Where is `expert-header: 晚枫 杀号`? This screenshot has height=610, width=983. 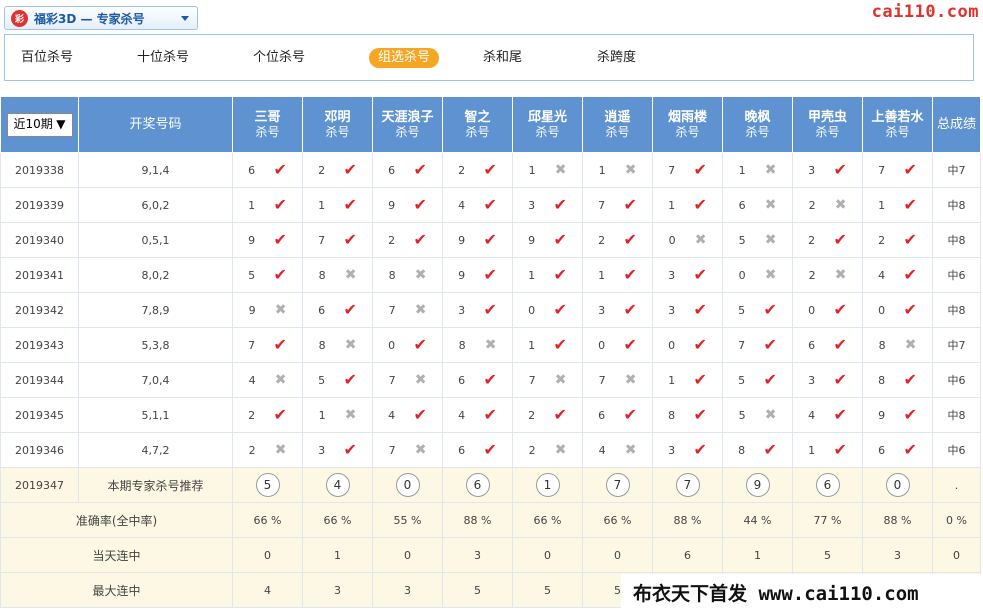 expert-header: 晚枫 杀号 is located at coordinates (757, 124).